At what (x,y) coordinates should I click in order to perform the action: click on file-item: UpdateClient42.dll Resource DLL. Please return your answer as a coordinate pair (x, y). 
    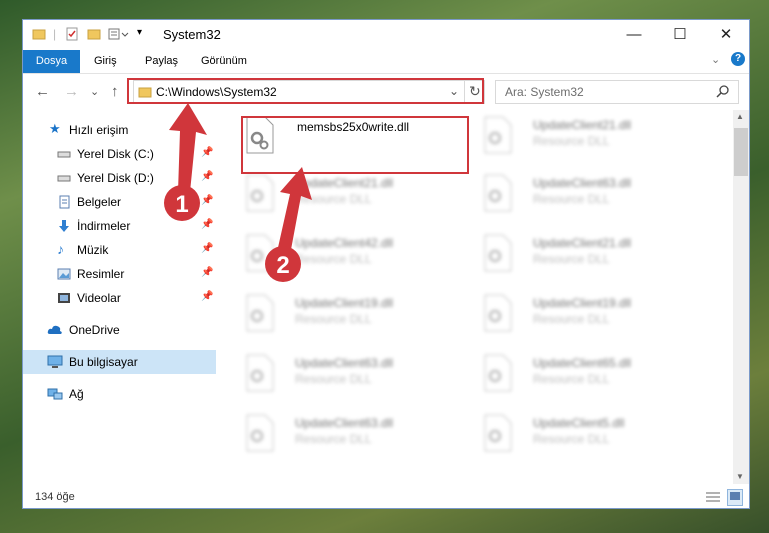
    Looking at the image, I should click on (350, 256).